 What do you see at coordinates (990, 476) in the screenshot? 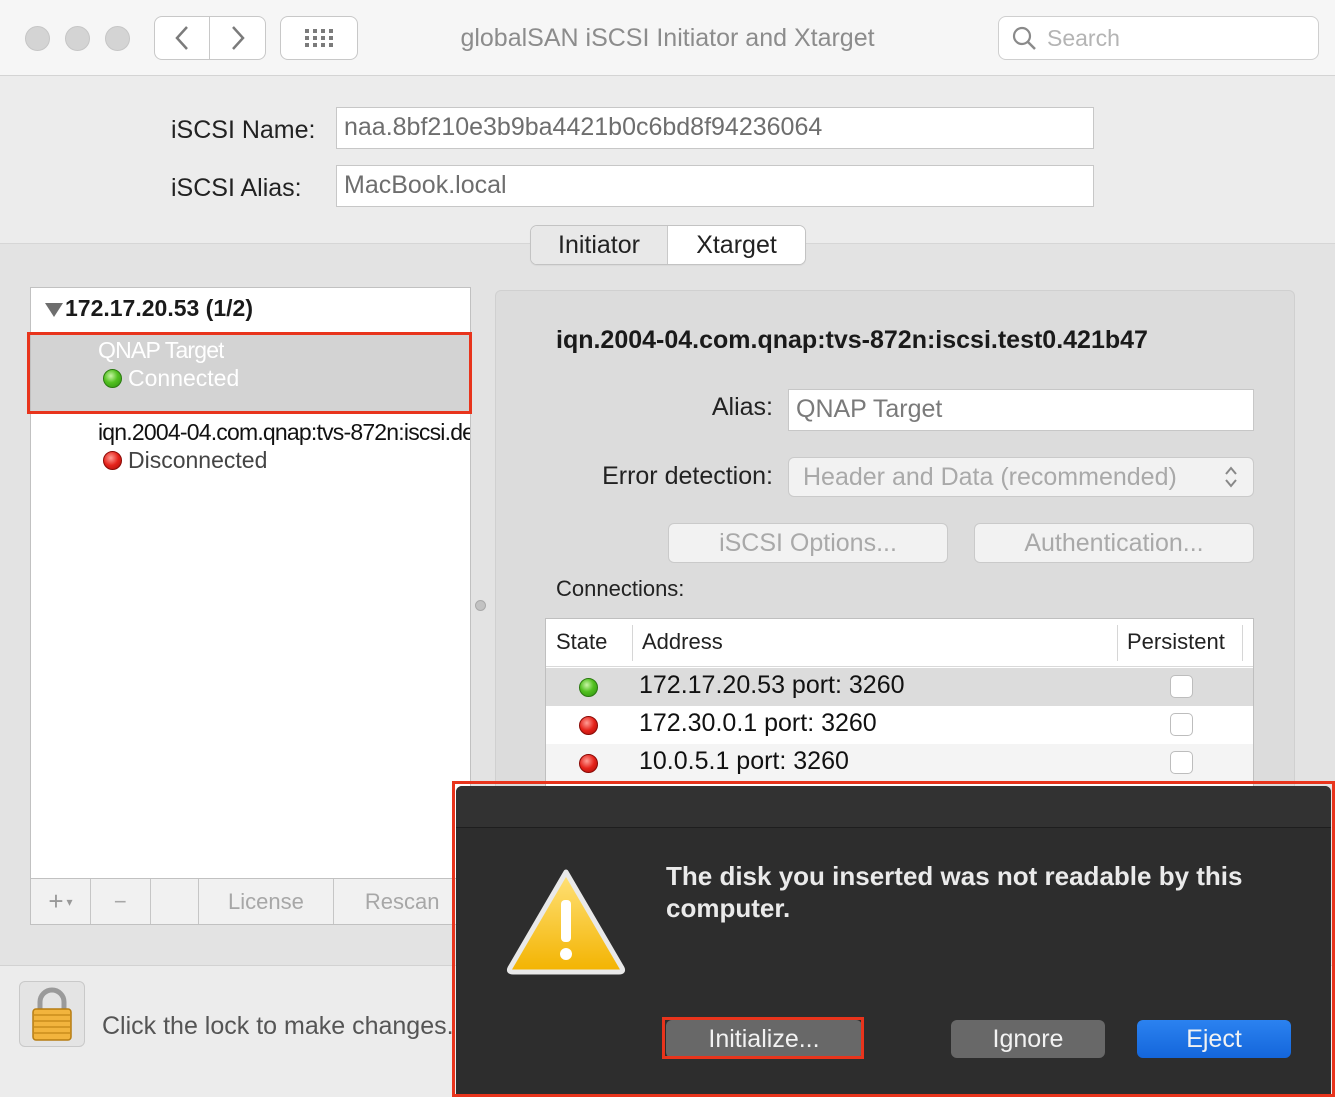
I see `error-detection-value: Header and Data (recommended)` at bounding box center [990, 476].